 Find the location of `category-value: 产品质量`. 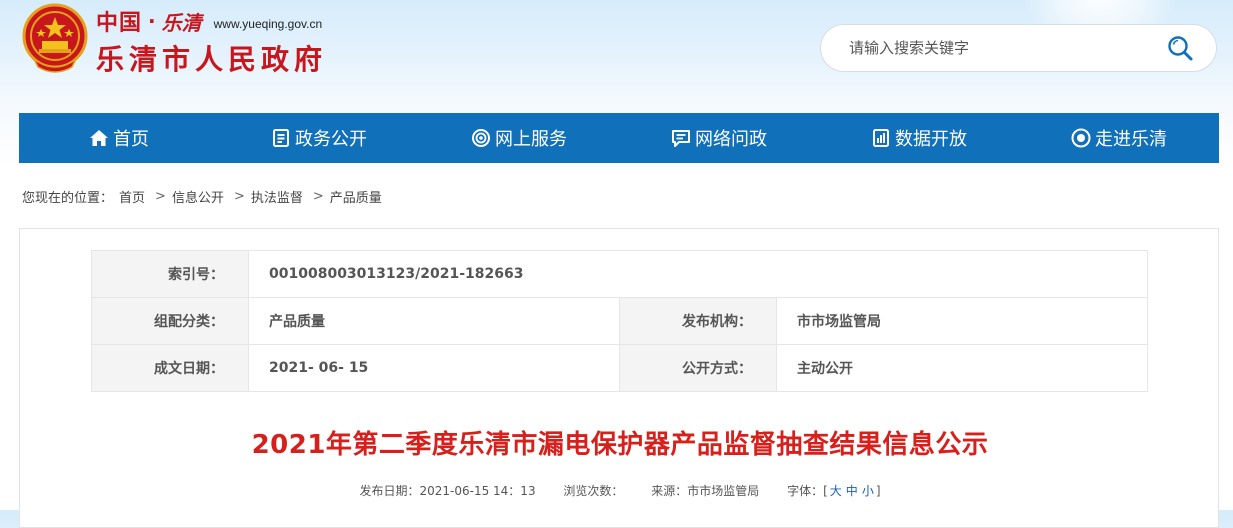

category-value: 产品质量 is located at coordinates (434, 321).